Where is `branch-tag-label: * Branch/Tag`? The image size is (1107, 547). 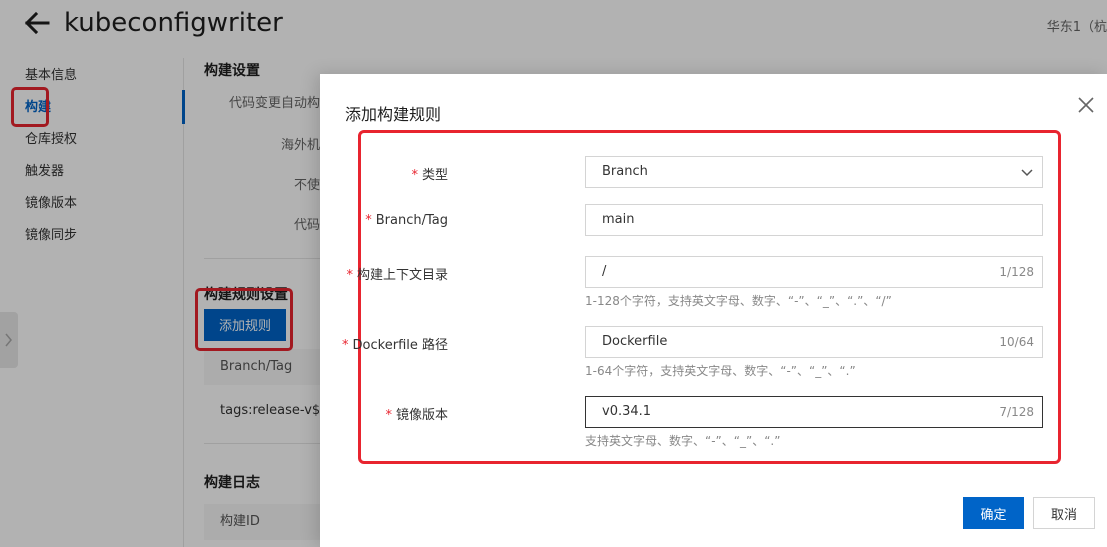
branch-tag-label: * Branch/Tag is located at coordinates (406, 220).